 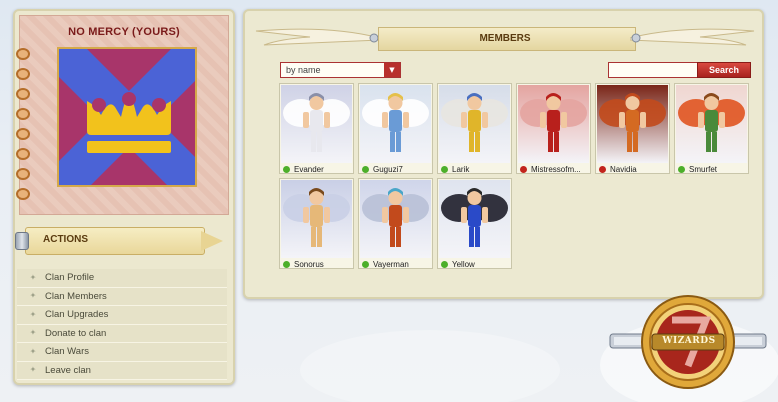 What do you see at coordinates (474, 169) in the screenshot?
I see `member-name-row: Larik` at bounding box center [474, 169].